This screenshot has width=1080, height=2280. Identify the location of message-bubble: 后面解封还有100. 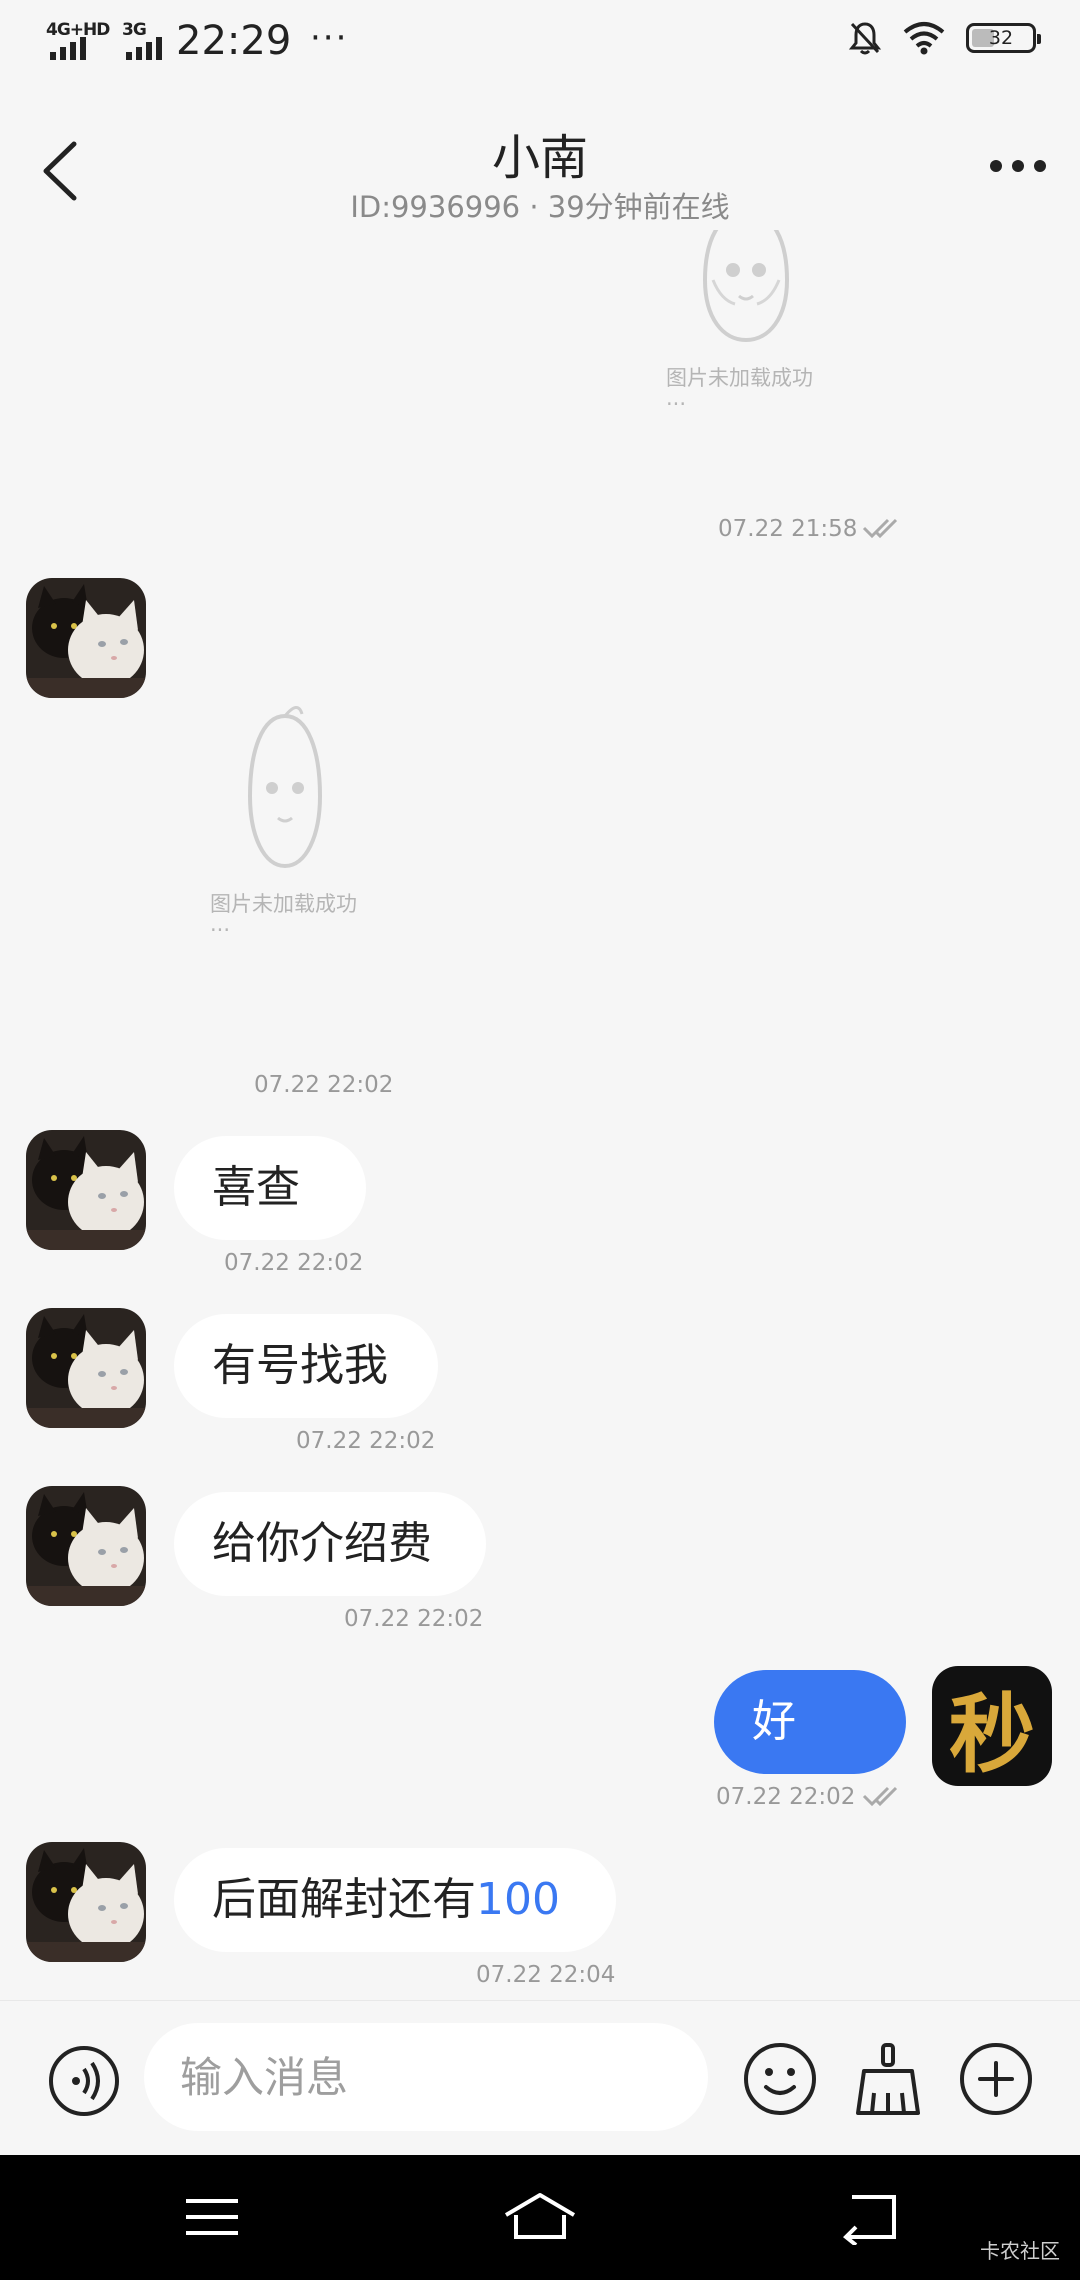
(395, 1900).